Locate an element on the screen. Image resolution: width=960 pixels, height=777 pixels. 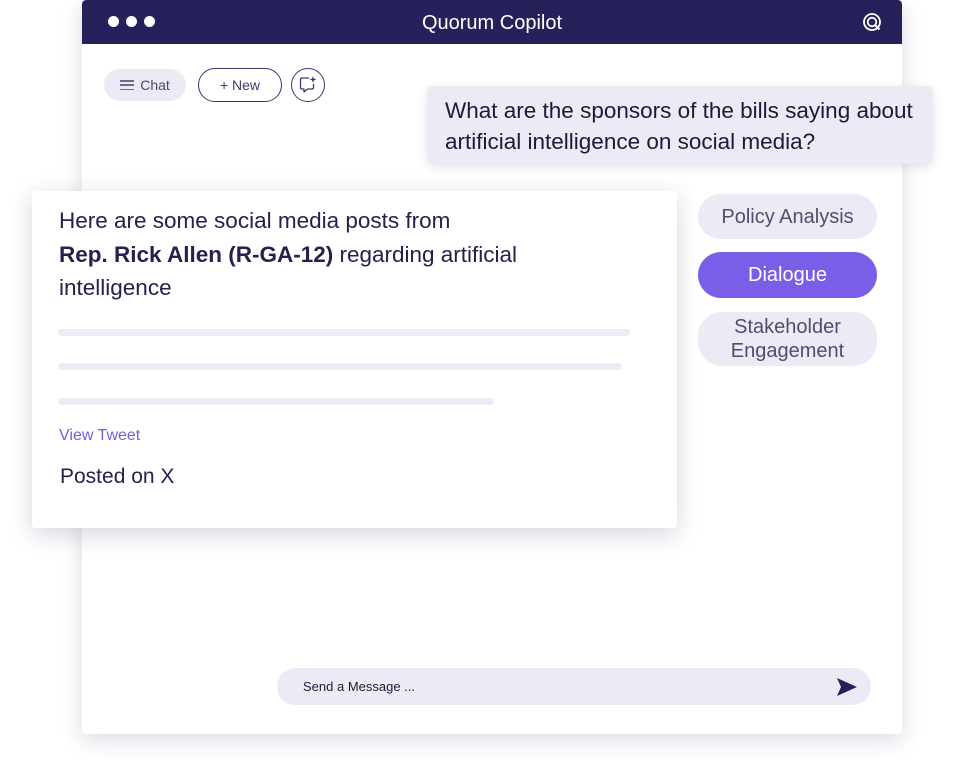
quorum-logo-icon is located at coordinates (872, 22).